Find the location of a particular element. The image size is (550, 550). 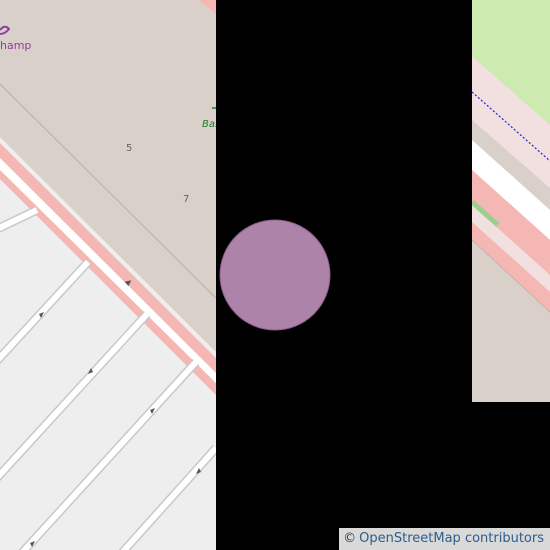

location-marker is located at coordinates (275, 275).